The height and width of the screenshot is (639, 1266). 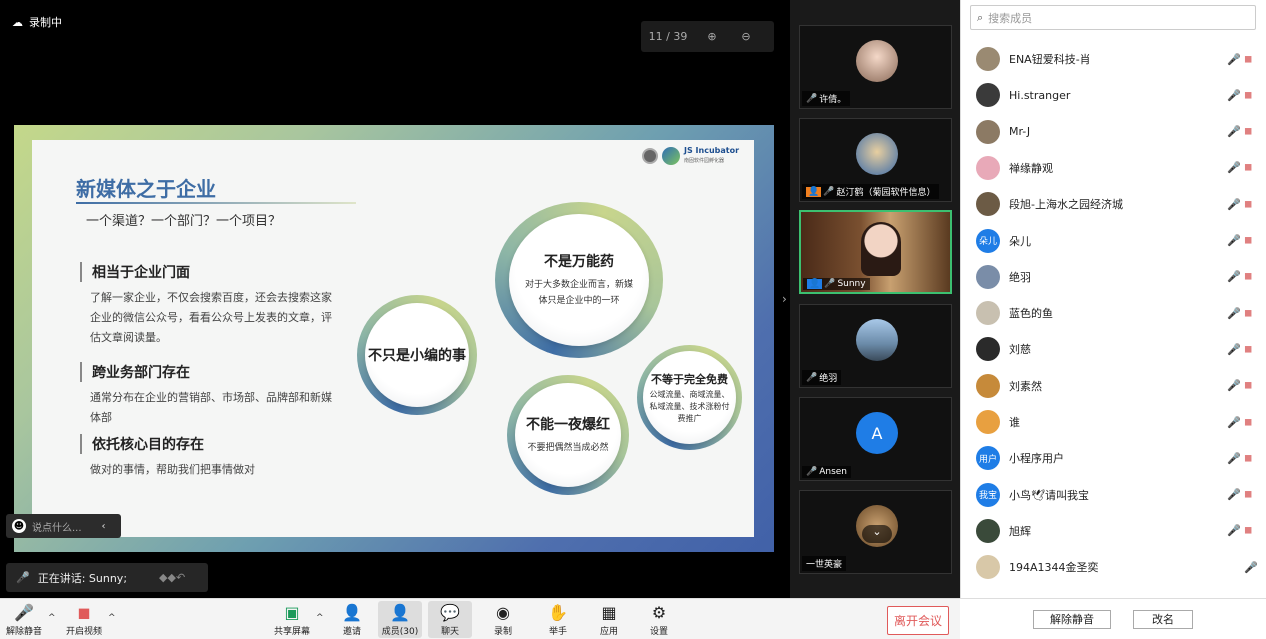 What do you see at coordinates (712, 36) in the screenshot?
I see `zoom-in-icon: ⊕` at bounding box center [712, 36].